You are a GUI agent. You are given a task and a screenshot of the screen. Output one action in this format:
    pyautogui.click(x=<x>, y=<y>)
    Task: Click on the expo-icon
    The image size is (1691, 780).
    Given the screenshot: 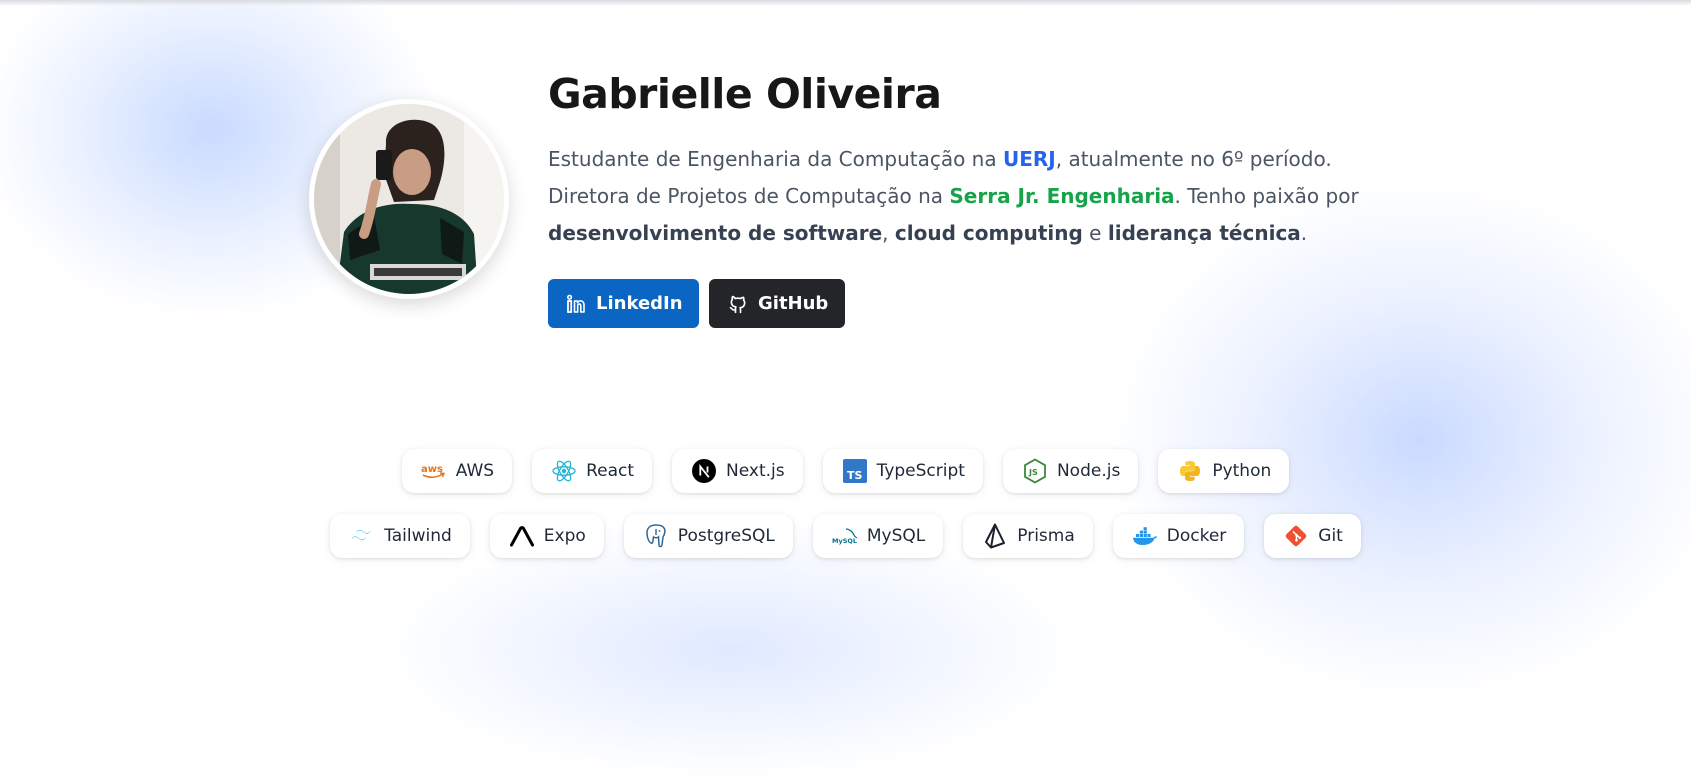 What is the action you would take?
    pyautogui.click(x=522, y=536)
    